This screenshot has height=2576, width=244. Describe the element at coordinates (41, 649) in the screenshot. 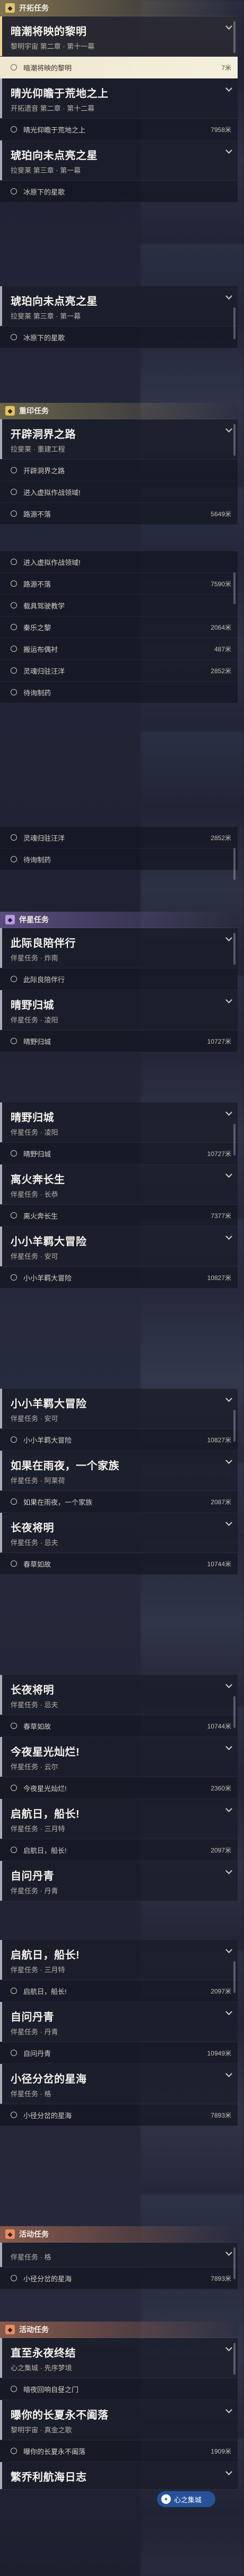

I see `objective-text: 搬运布偶衬` at that location.